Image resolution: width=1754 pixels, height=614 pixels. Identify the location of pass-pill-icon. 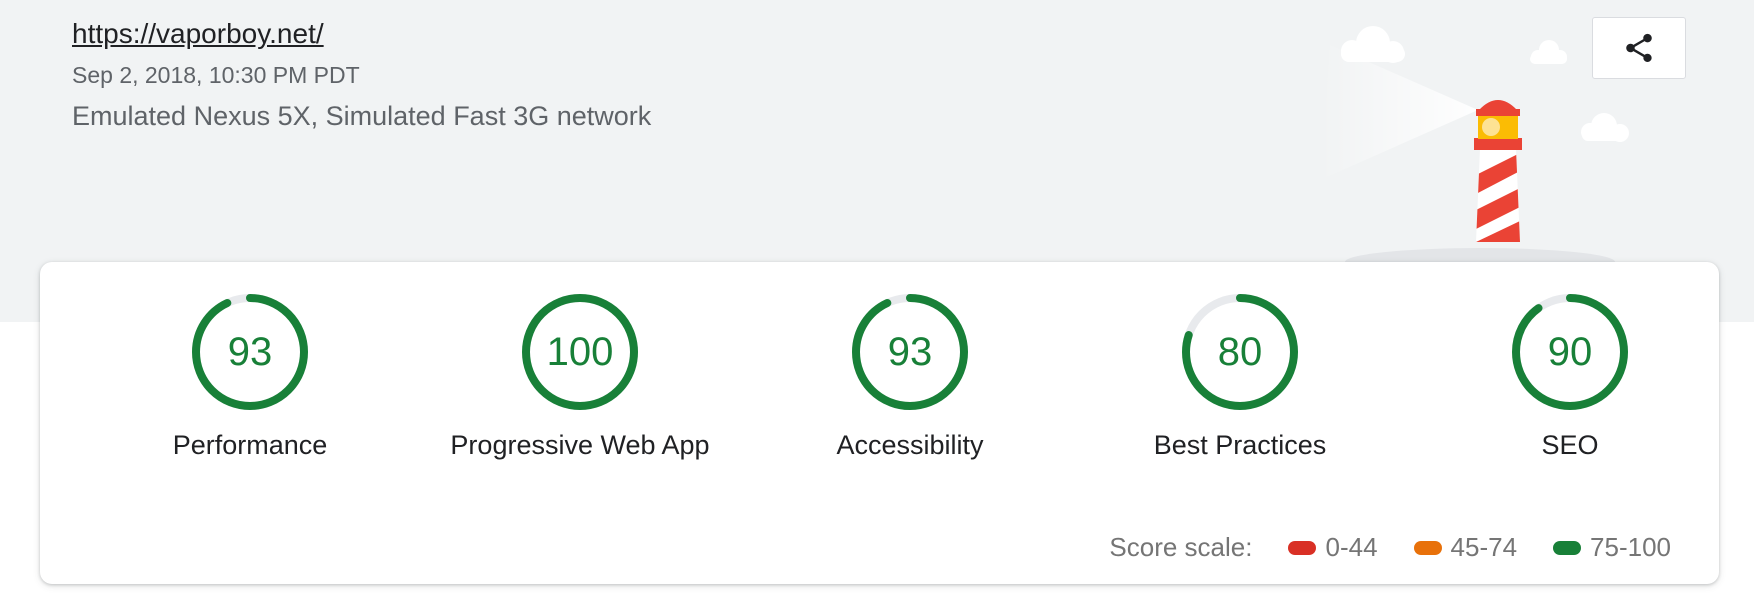
(1567, 547).